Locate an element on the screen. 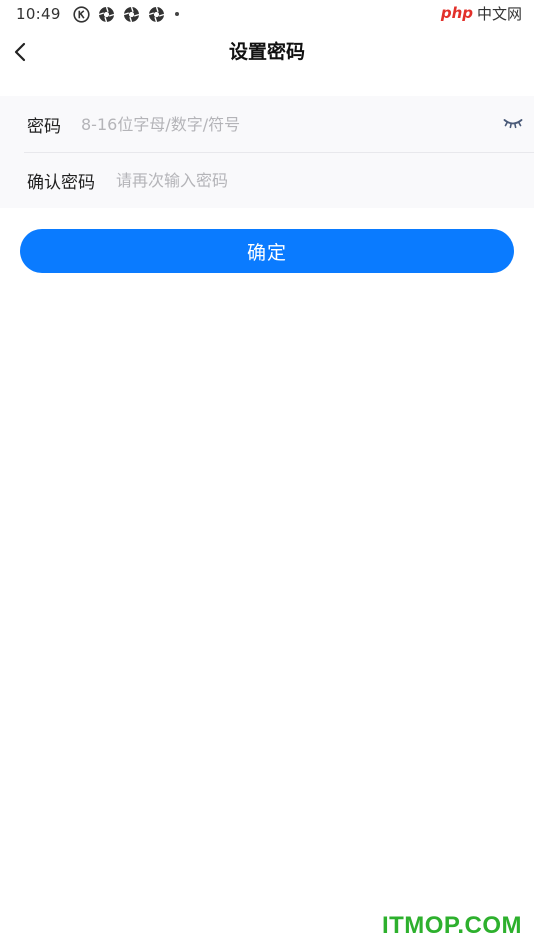  status-time: 10:49 is located at coordinates (38, 14).